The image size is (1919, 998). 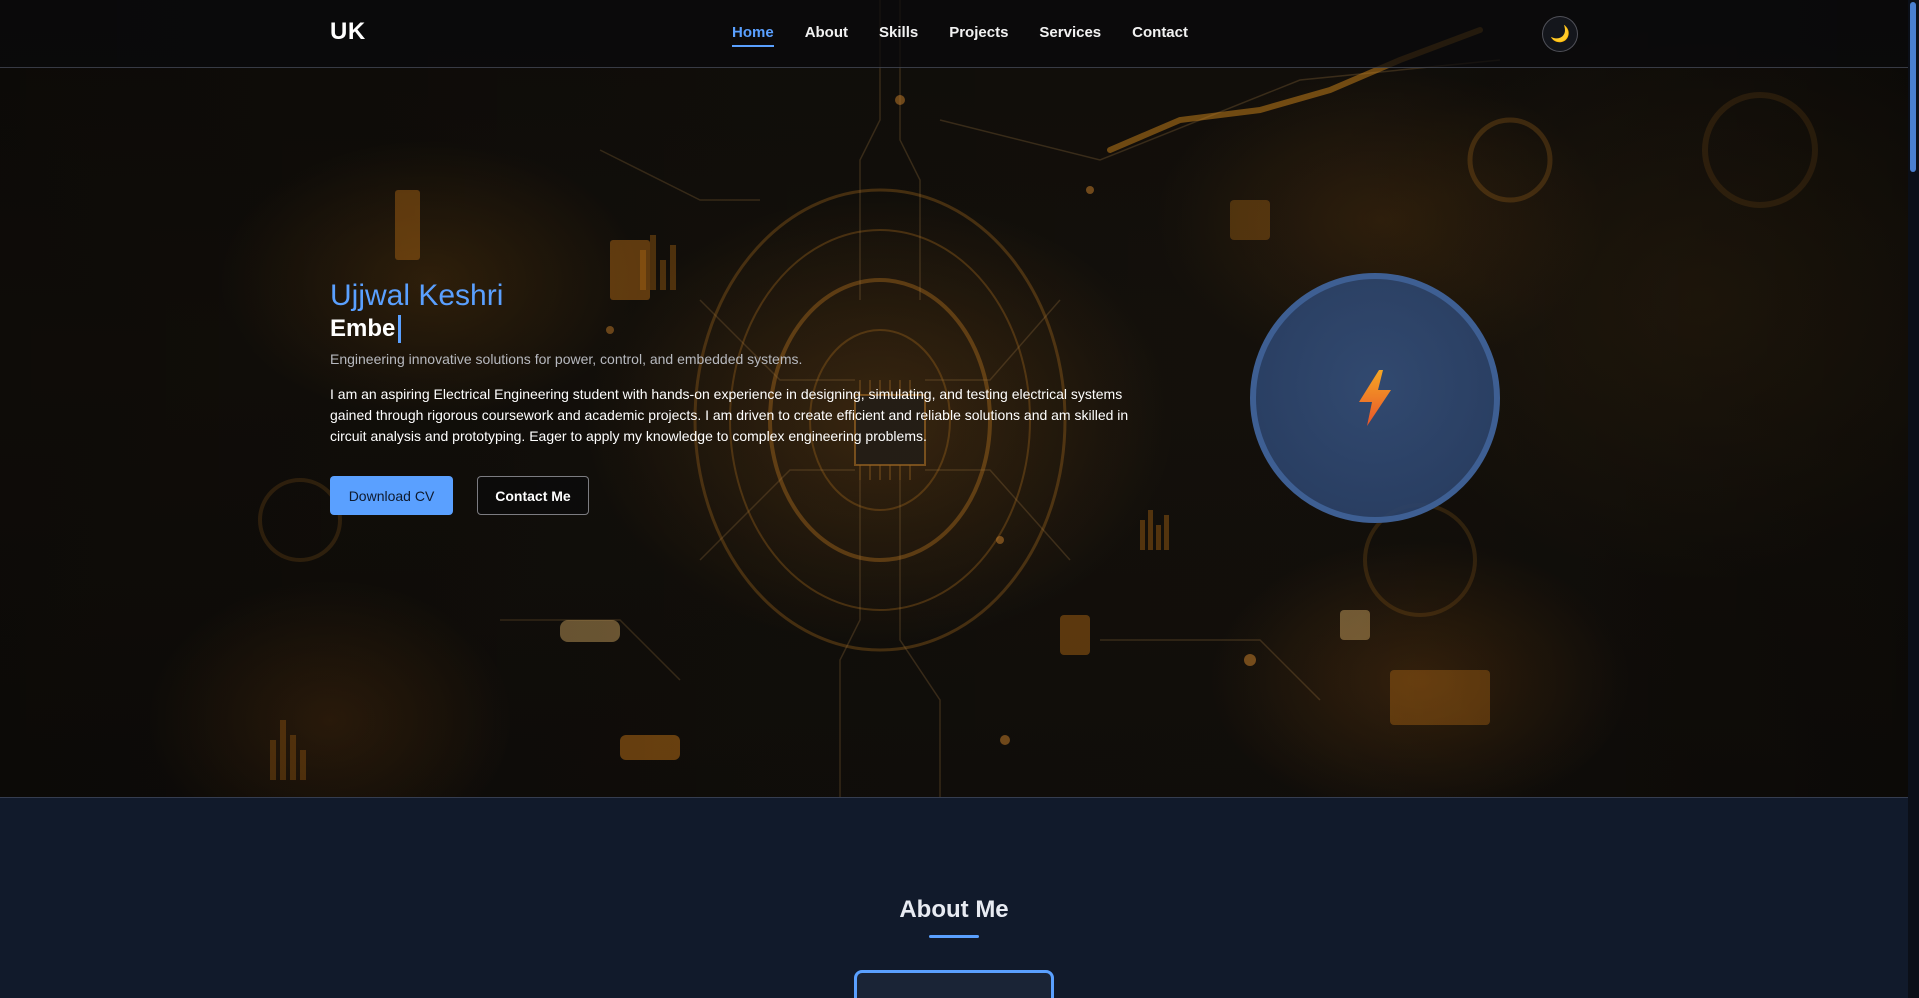 I want to click on hero-role-text: Embe, so click(x=363, y=328).